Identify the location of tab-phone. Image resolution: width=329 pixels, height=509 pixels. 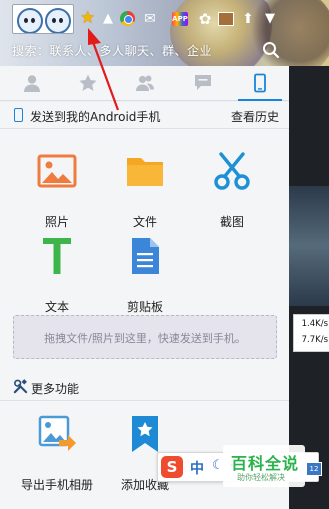
(260, 83).